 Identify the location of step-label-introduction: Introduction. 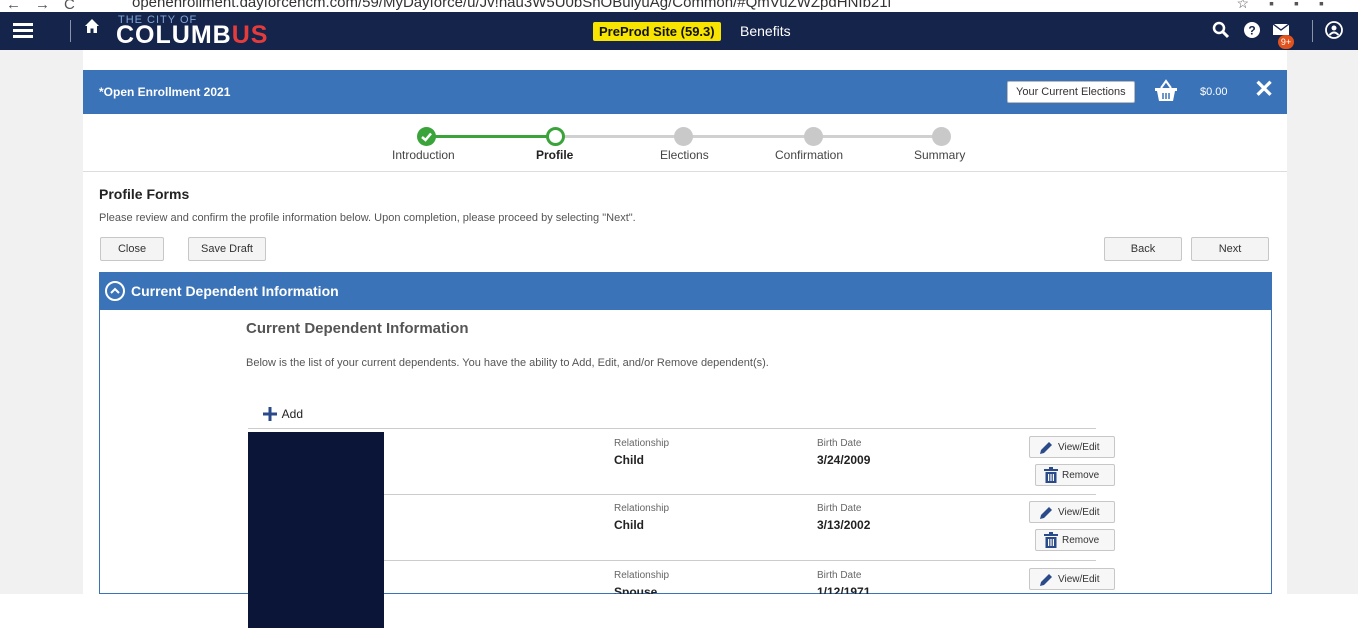
(423, 155).